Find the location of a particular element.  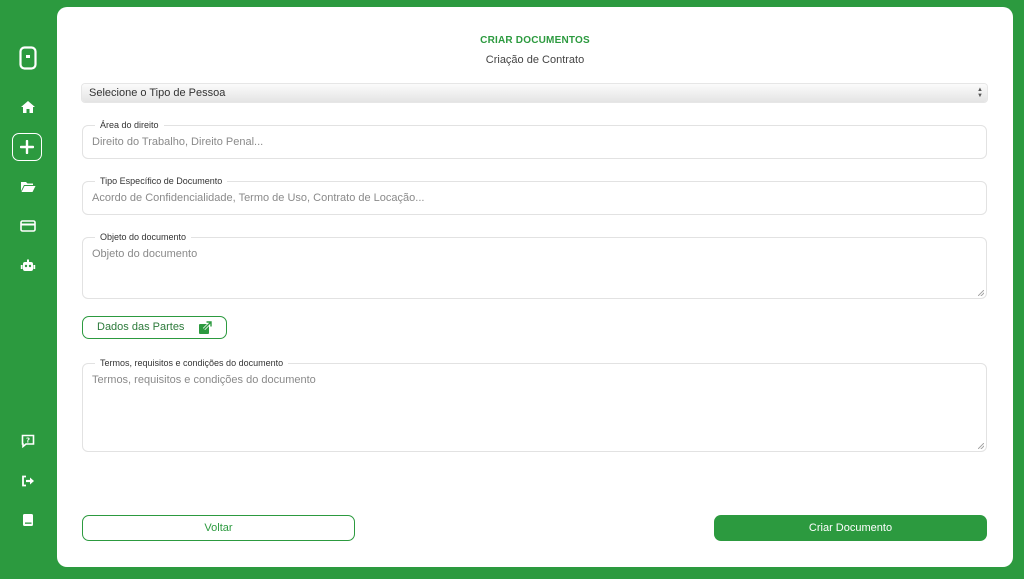

objeto-placeholder: Objeto do documento is located at coordinates (145, 254).